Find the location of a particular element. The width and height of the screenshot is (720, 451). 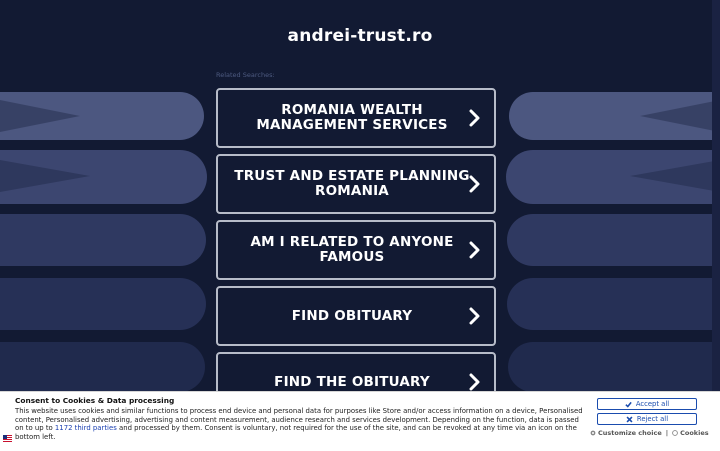

related-search-label: ROMANIA WEALTH MANAGEMENT SERVICES is located at coordinates (352, 117).